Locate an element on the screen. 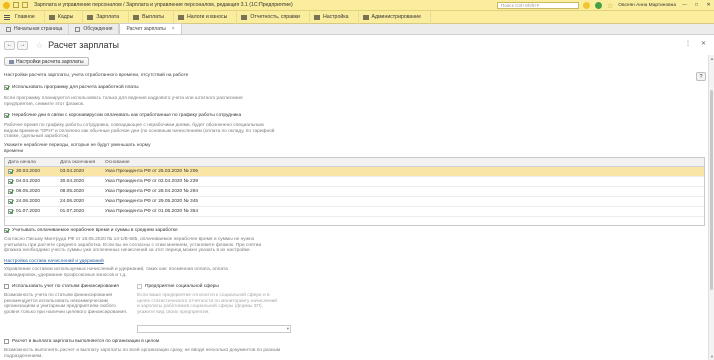 Image resolution: width=714 pixels, height=360 pixels. column-basis: Основание is located at coordinates (403, 162).